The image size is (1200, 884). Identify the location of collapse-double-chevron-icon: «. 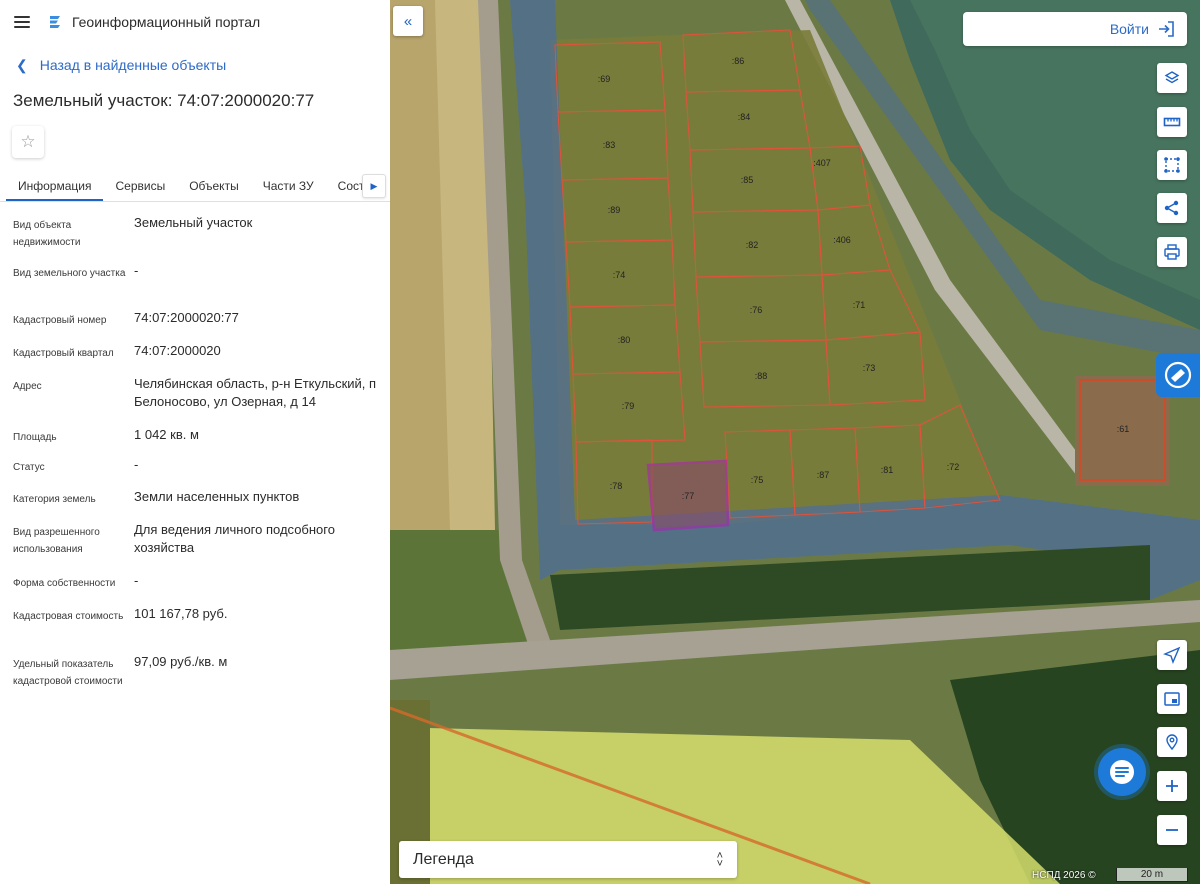
(408, 21).